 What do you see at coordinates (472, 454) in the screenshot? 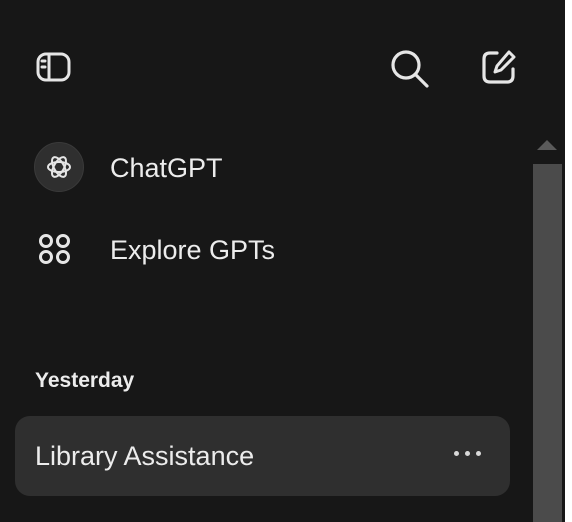
I see `more-options-icon` at bounding box center [472, 454].